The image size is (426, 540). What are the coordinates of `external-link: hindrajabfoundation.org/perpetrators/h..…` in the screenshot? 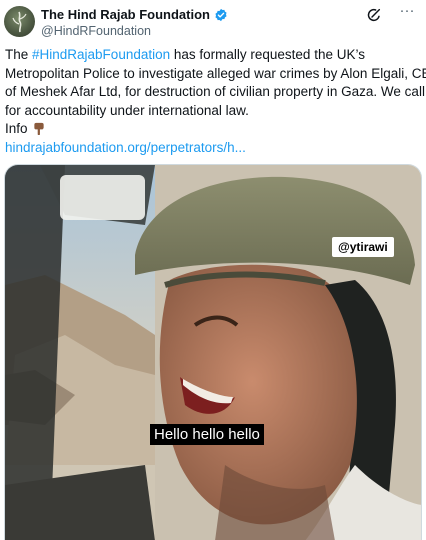 It's located at (213, 148).